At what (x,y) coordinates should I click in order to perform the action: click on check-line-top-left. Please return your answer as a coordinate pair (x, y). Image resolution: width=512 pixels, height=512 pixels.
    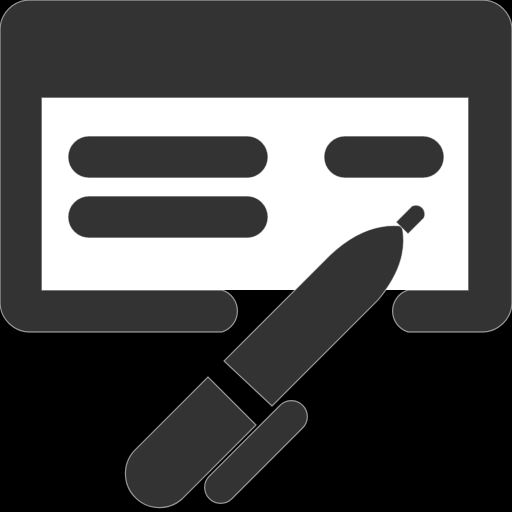
    Looking at the image, I should click on (168, 157).